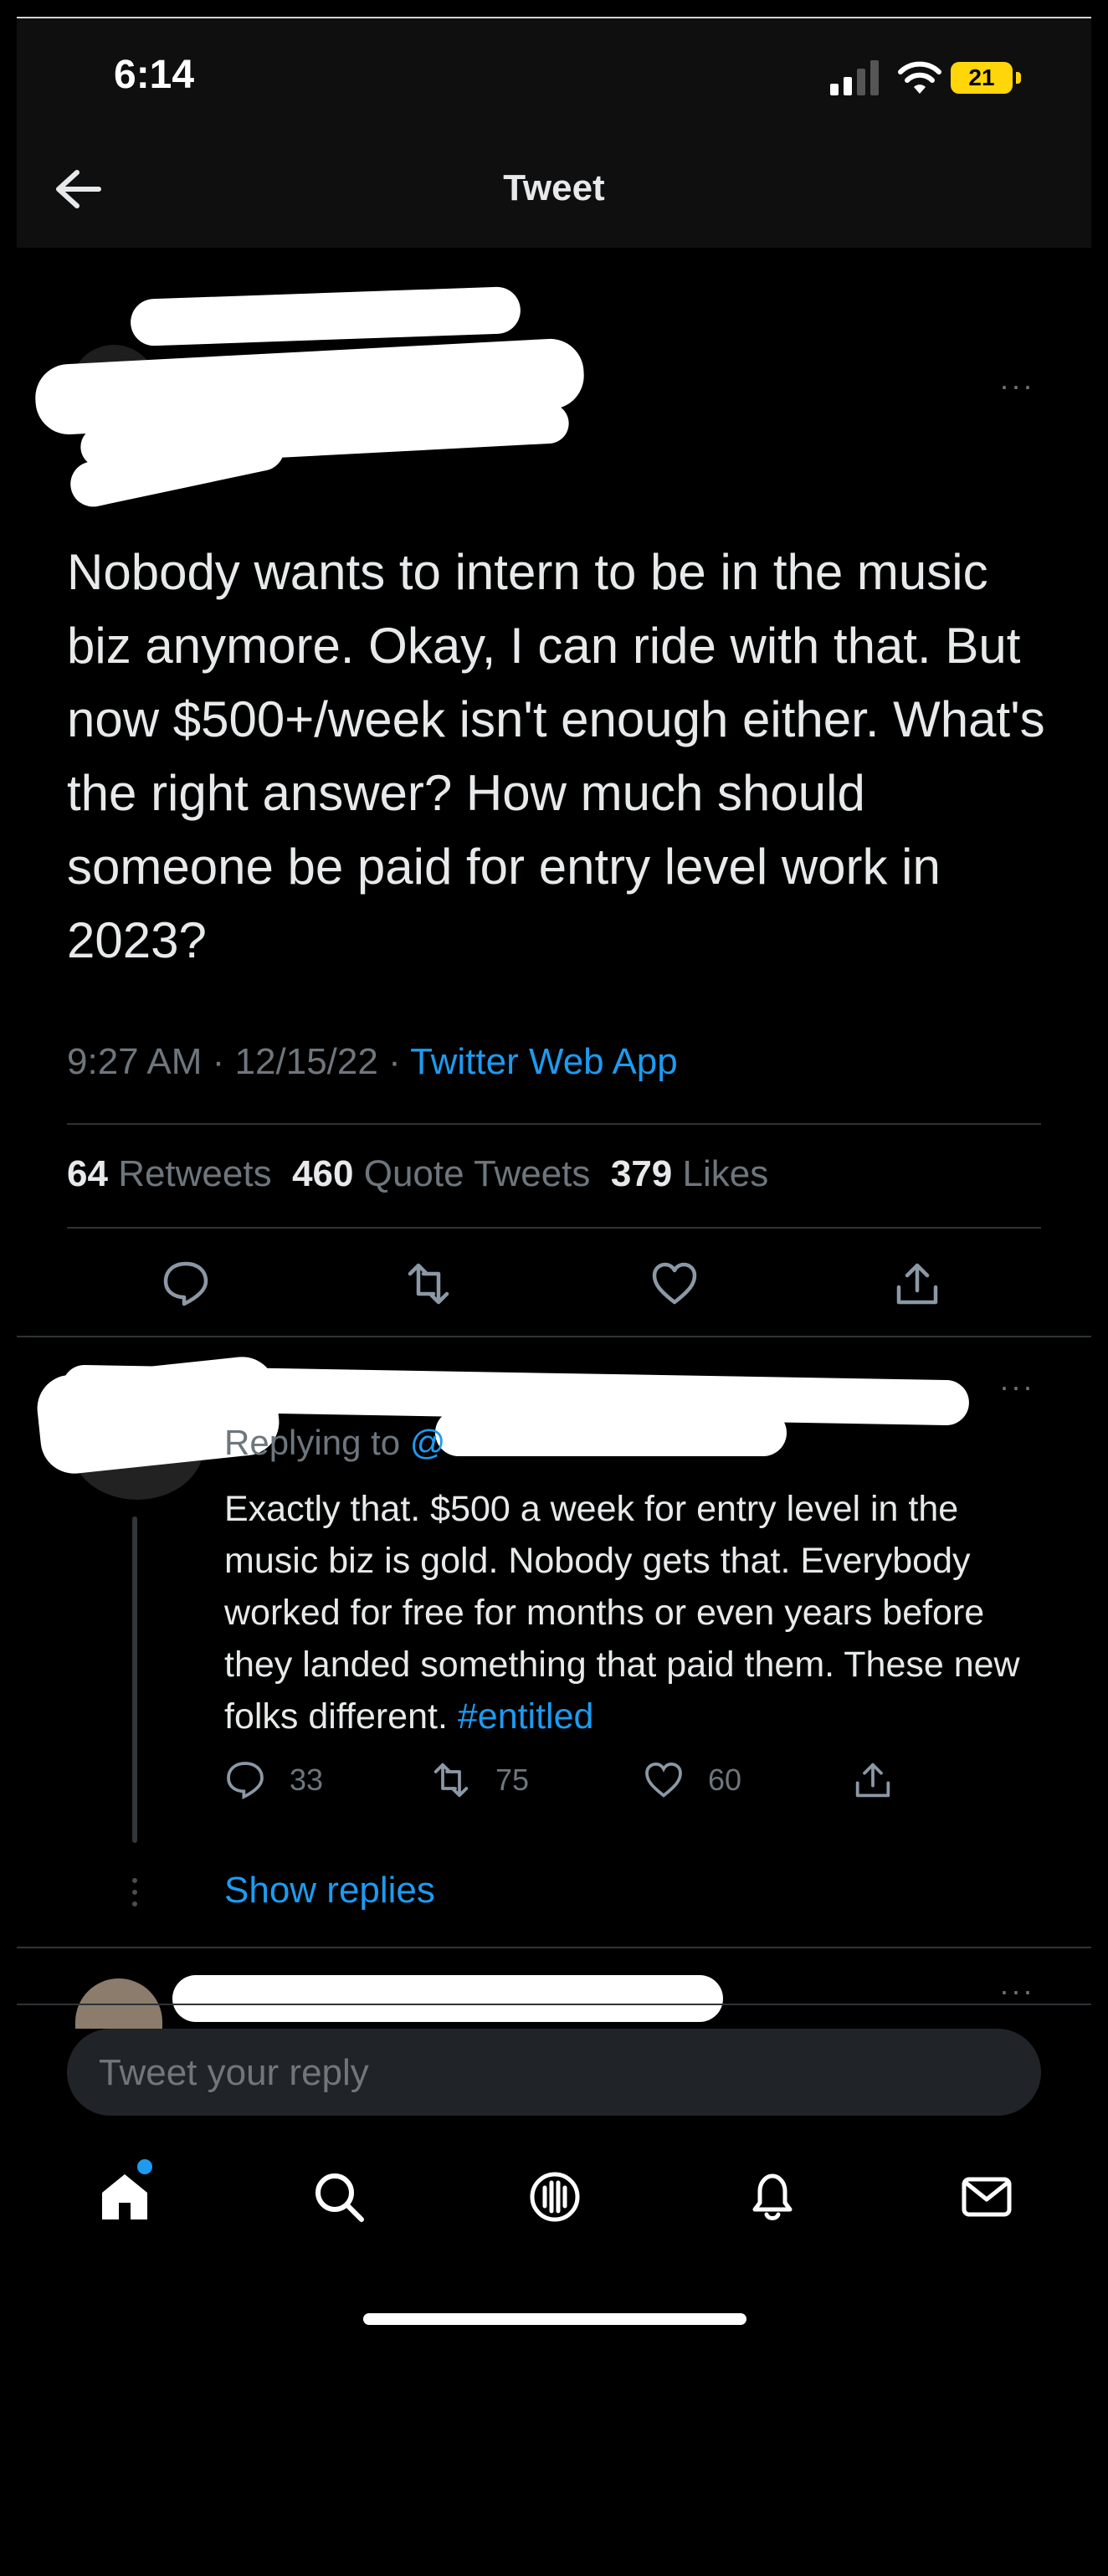 The width and height of the screenshot is (1108, 2576). What do you see at coordinates (1019, 78) in the screenshot?
I see `battery-tip` at bounding box center [1019, 78].